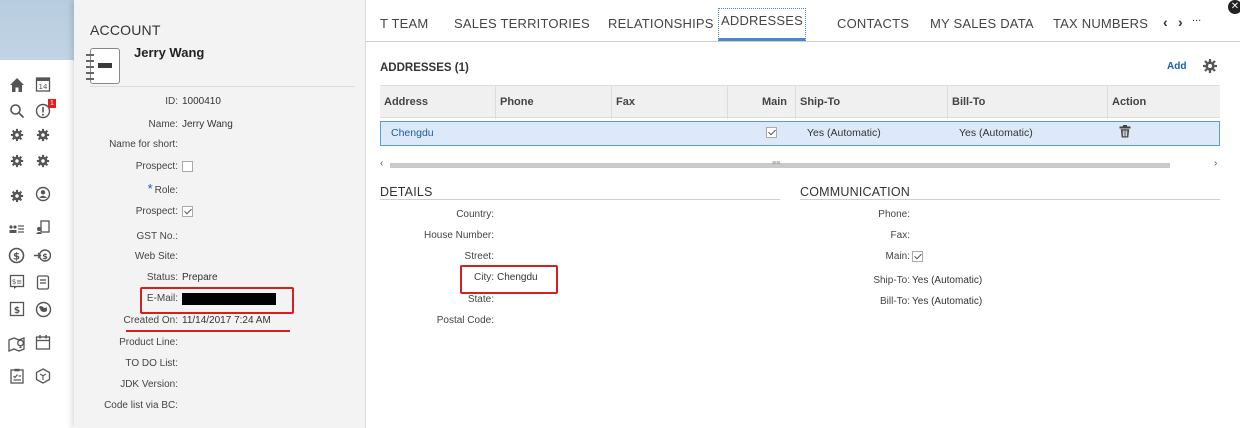 This screenshot has width=1240, height=428. What do you see at coordinates (16, 255) in the screenshot?
I see `dollar-icon: $` at bounding box center [16, 255].